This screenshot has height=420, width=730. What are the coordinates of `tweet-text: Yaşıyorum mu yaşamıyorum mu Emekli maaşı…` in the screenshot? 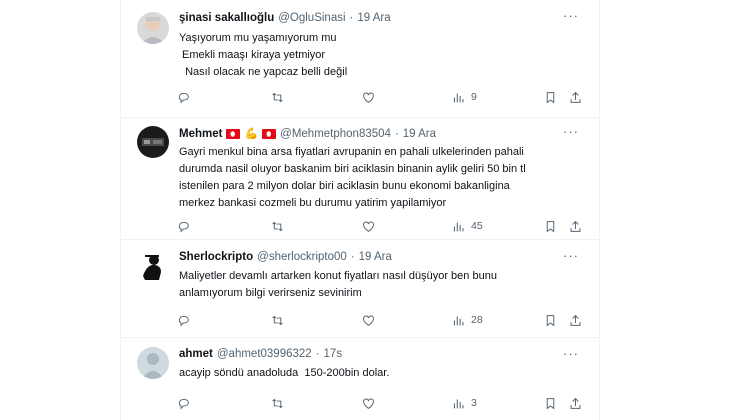 It's located at (382, 55).